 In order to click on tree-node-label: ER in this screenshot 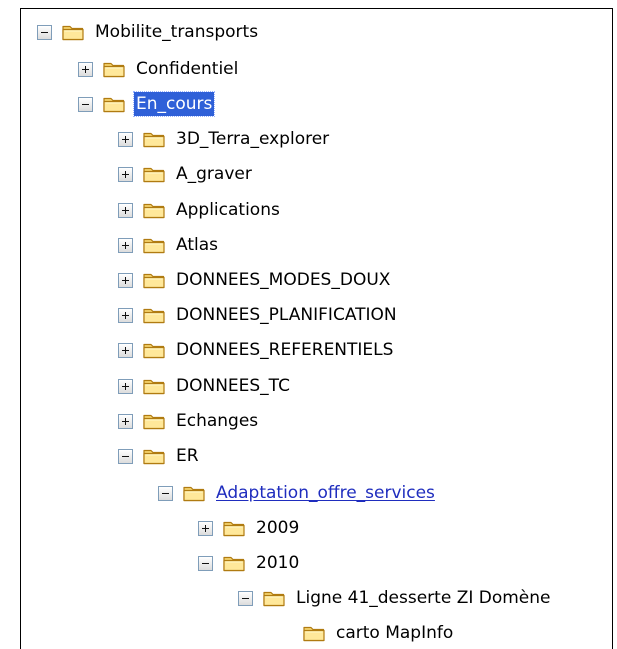, I will do `click(187, 456)`.